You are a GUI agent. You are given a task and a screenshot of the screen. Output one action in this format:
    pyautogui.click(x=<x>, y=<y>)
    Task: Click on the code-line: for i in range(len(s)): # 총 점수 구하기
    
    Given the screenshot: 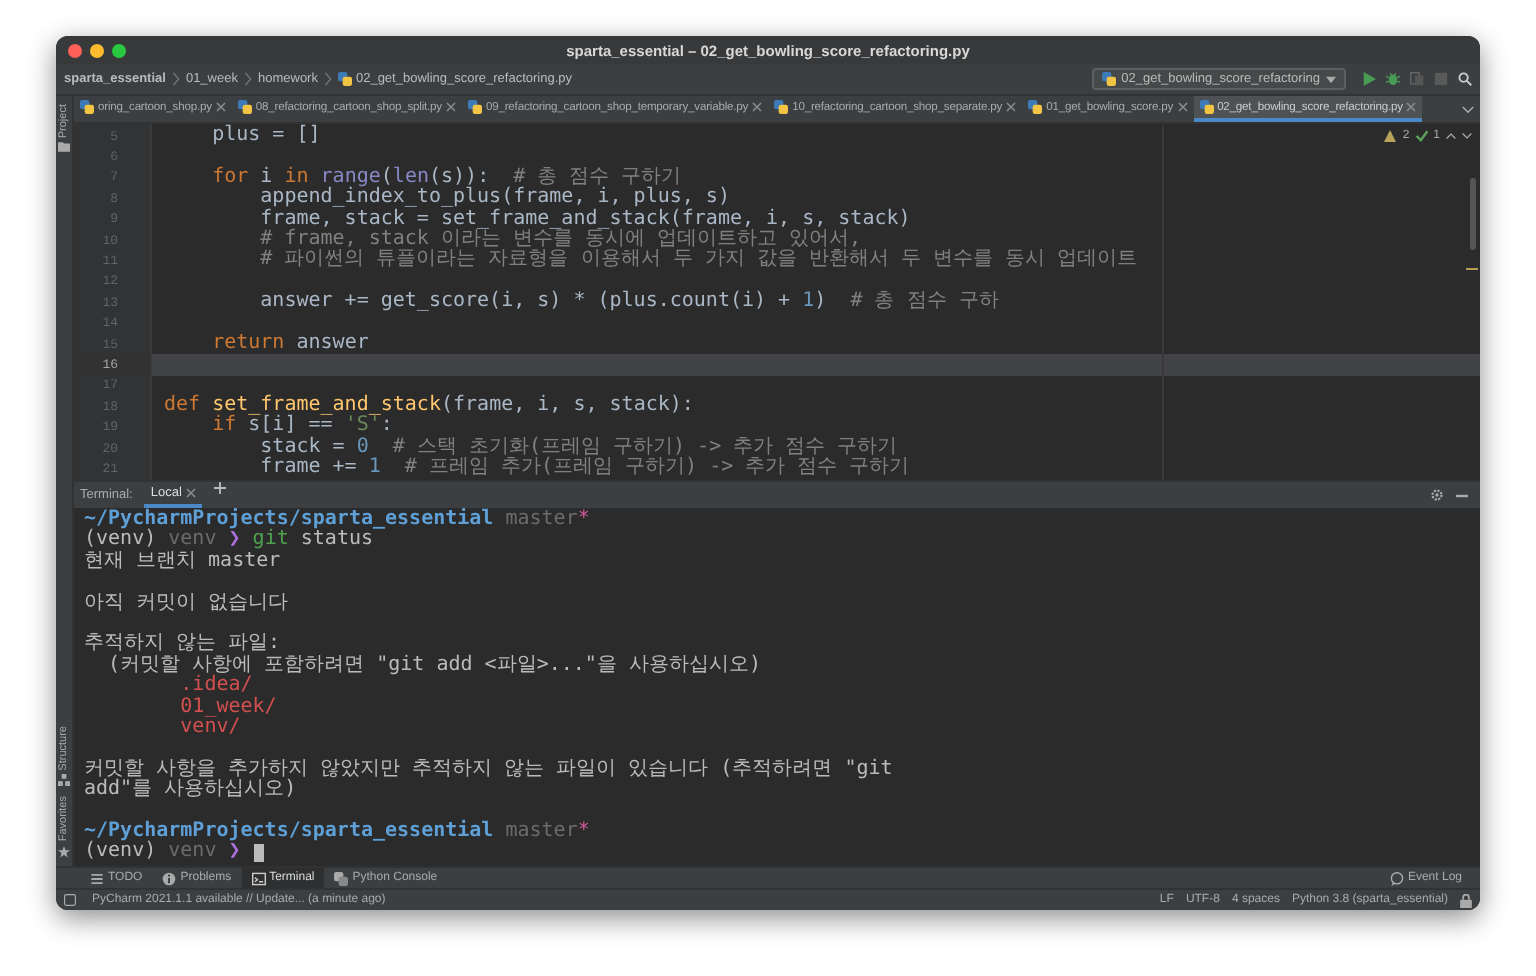 What is the action you would take?
    pyautogui.click(x=446, y=177)
    